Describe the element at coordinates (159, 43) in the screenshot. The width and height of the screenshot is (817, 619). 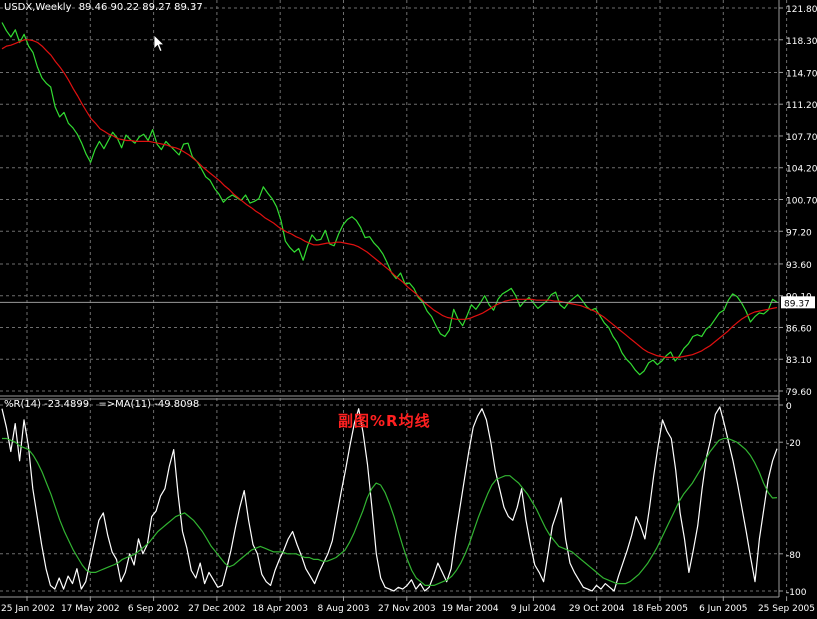
I see `arrow-cursor-icon` at that location.